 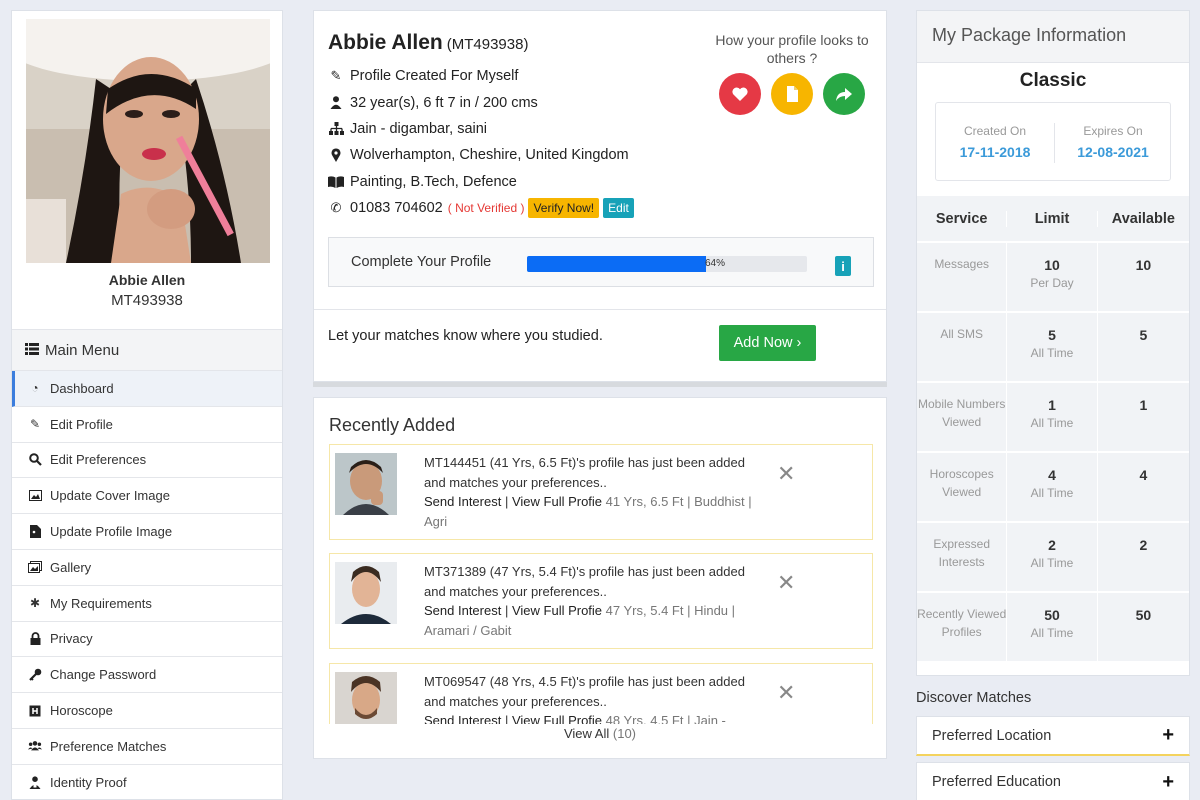 What do you see at coordinates (481, 76) in the screenshot?
I see `fact-created-for: ✎ Profile Created For Myself` at bounding box center [481, 76].